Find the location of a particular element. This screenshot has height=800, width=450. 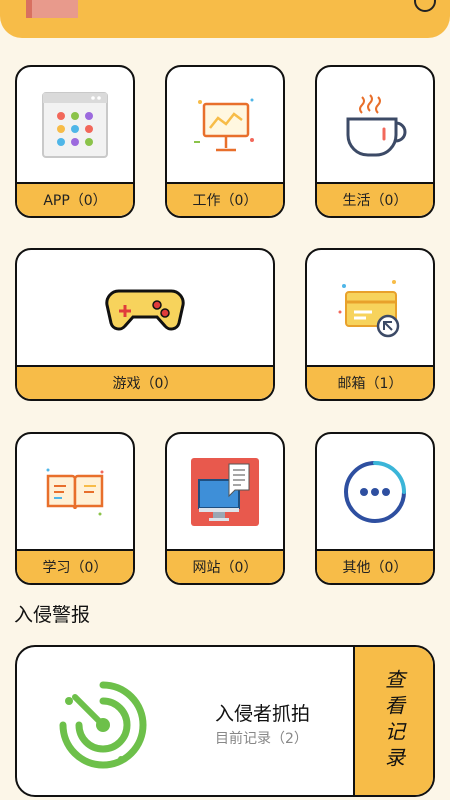

category-card-study: 学习（0） is located at coordinates (75, 508).